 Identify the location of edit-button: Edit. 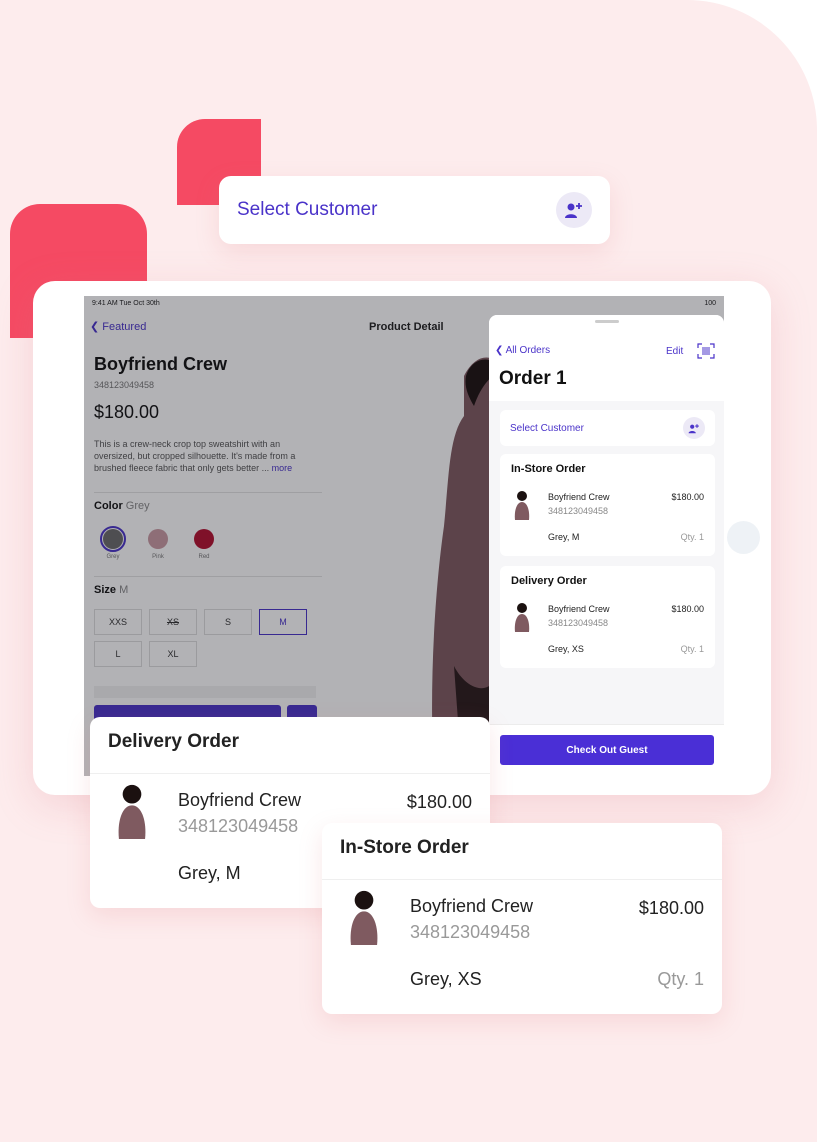
(674, 351).